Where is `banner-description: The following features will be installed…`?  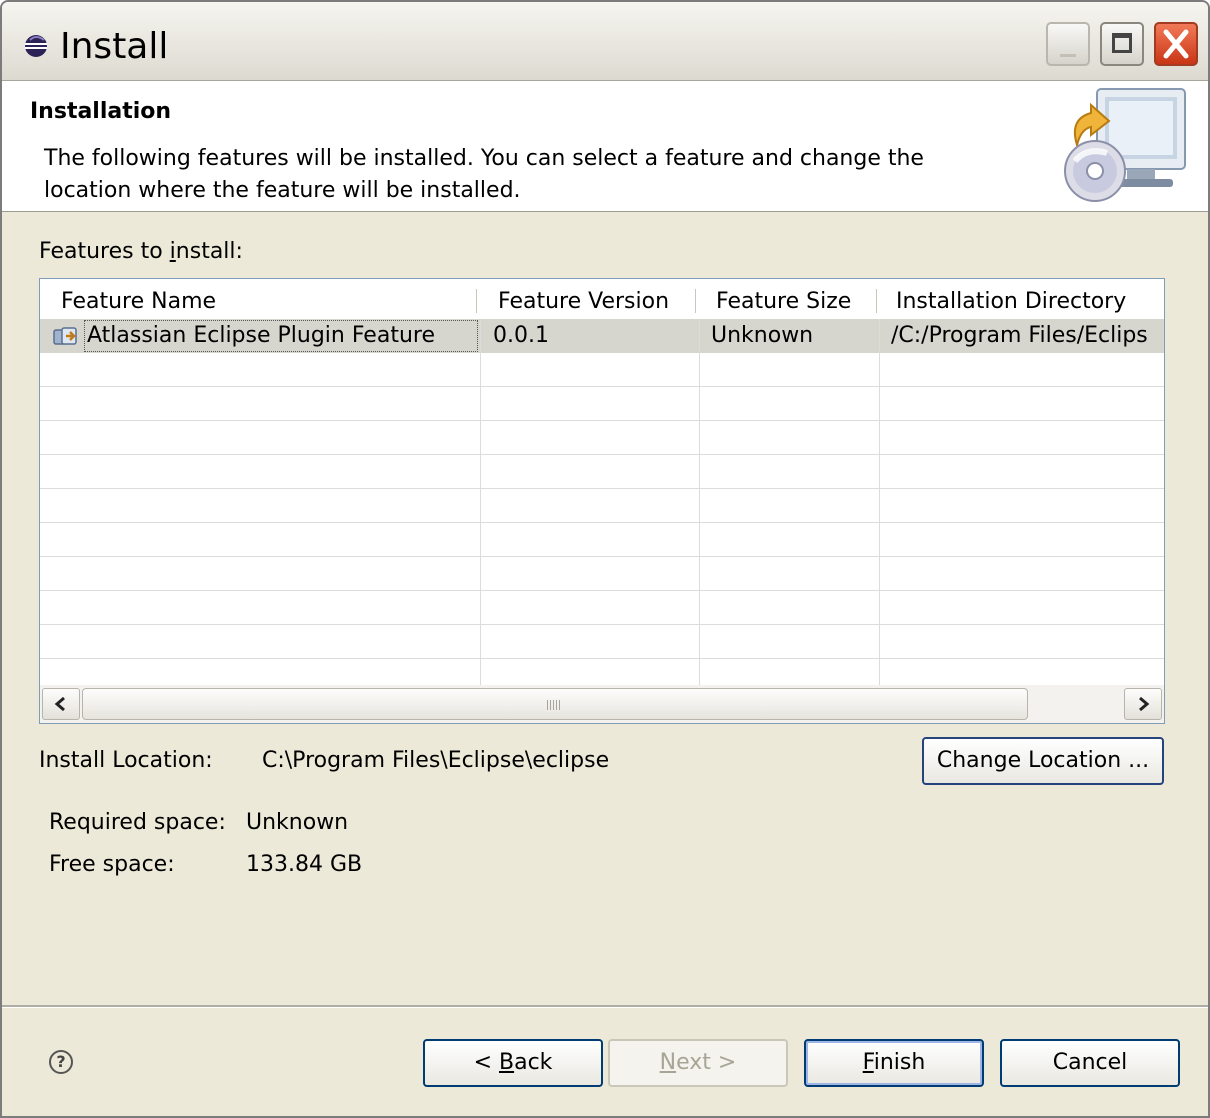 banner-description: The following features will be installed… is located at coordinates (484, 174).